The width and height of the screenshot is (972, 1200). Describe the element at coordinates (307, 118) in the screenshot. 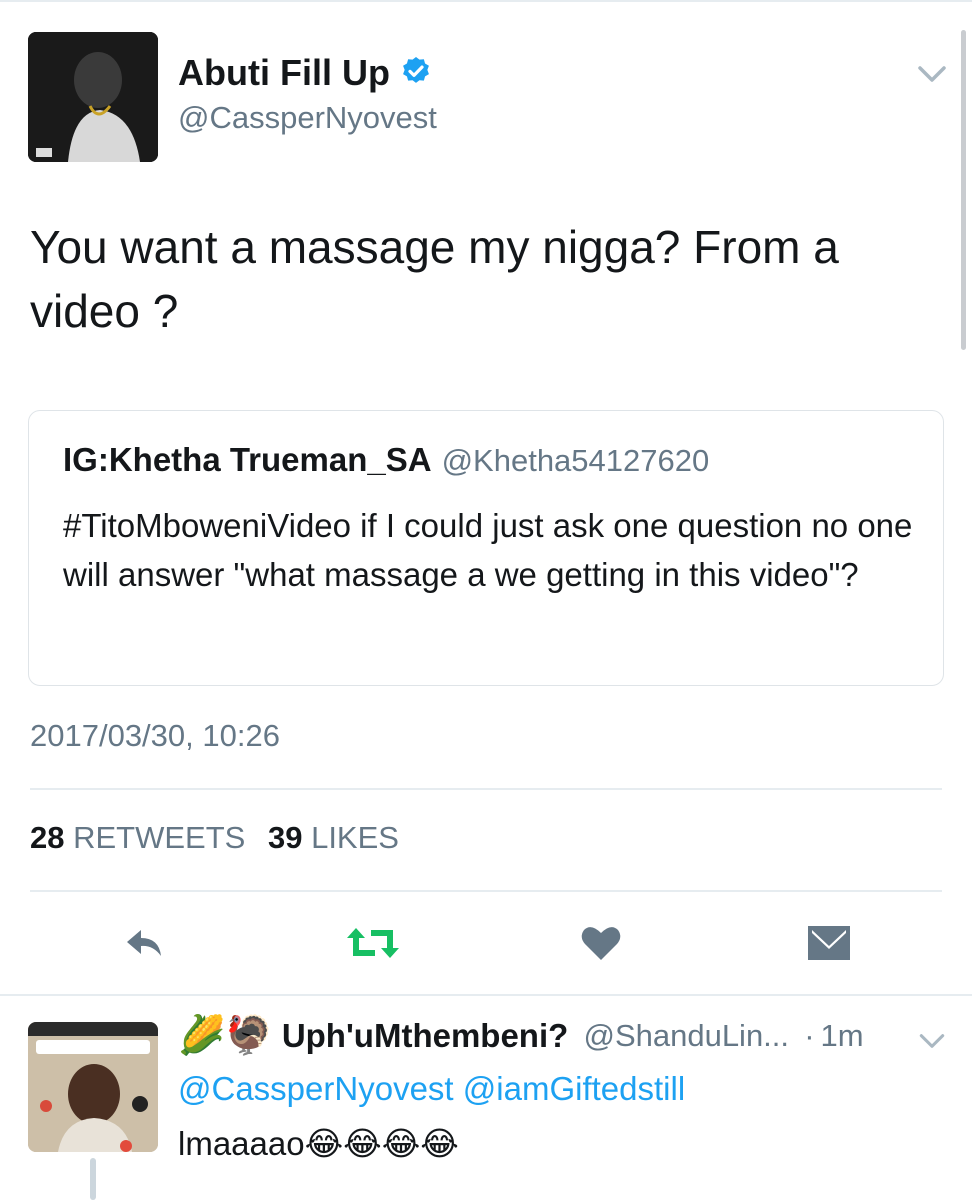

I see `author-handle: @CassperNyovest` at that location.